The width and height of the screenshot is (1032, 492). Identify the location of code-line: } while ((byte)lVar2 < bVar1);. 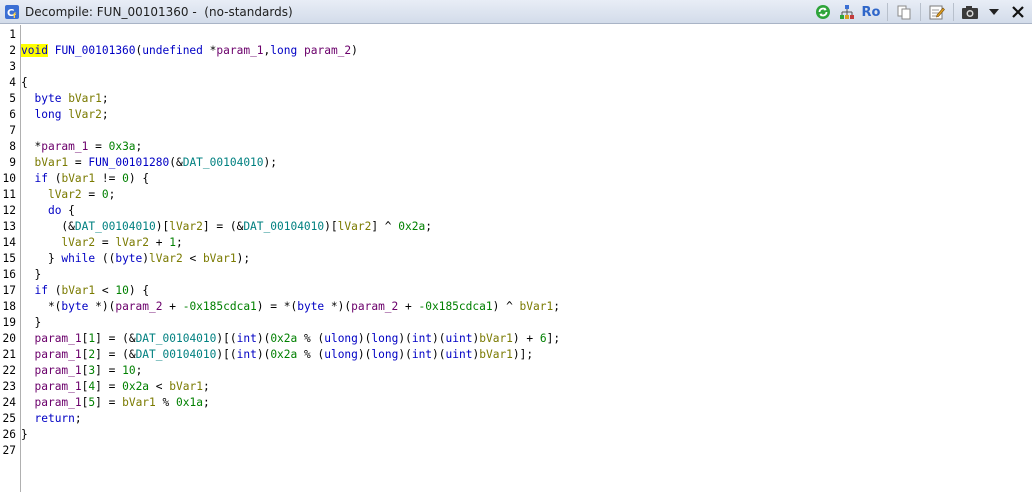
(526, 259).